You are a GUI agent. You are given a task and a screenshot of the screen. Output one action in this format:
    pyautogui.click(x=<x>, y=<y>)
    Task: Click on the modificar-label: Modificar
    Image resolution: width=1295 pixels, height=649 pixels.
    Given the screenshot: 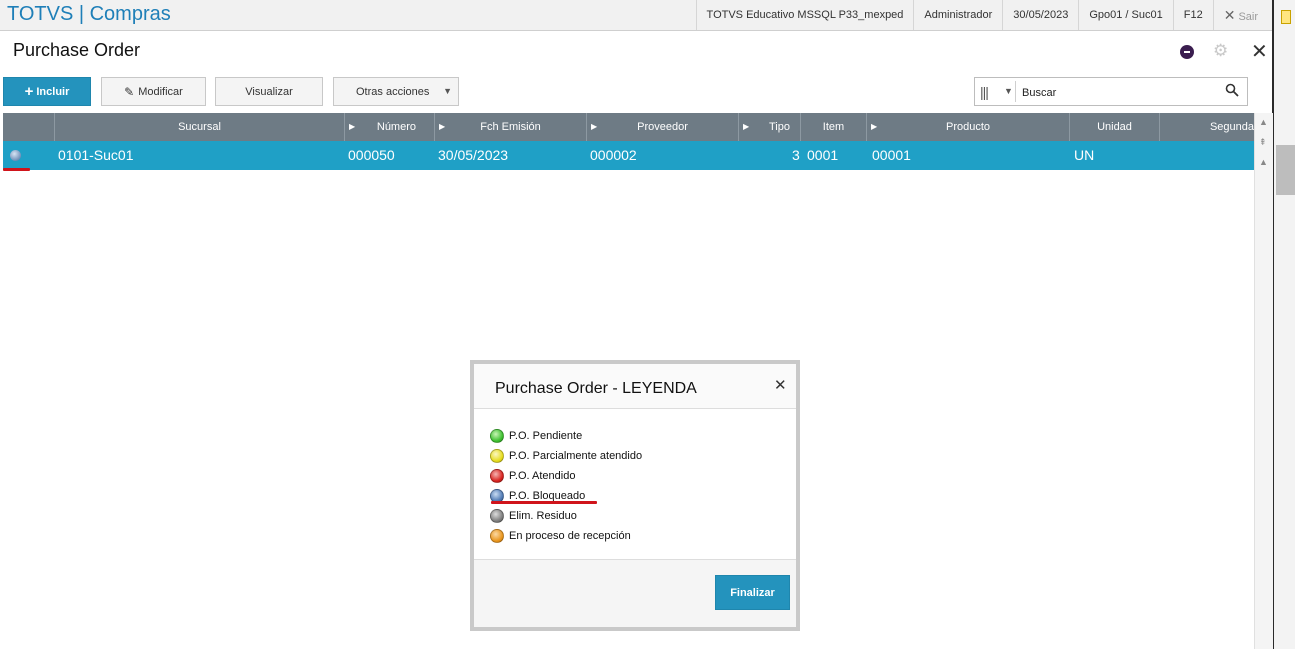 What is the action you would take?
    pyautogui.click(x=160, y=91)
    